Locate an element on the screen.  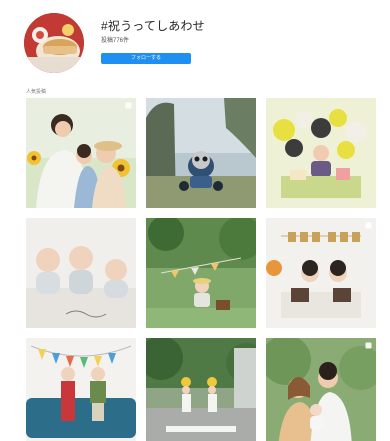
post-birthday-balloons is located at coordinates (321, 153).